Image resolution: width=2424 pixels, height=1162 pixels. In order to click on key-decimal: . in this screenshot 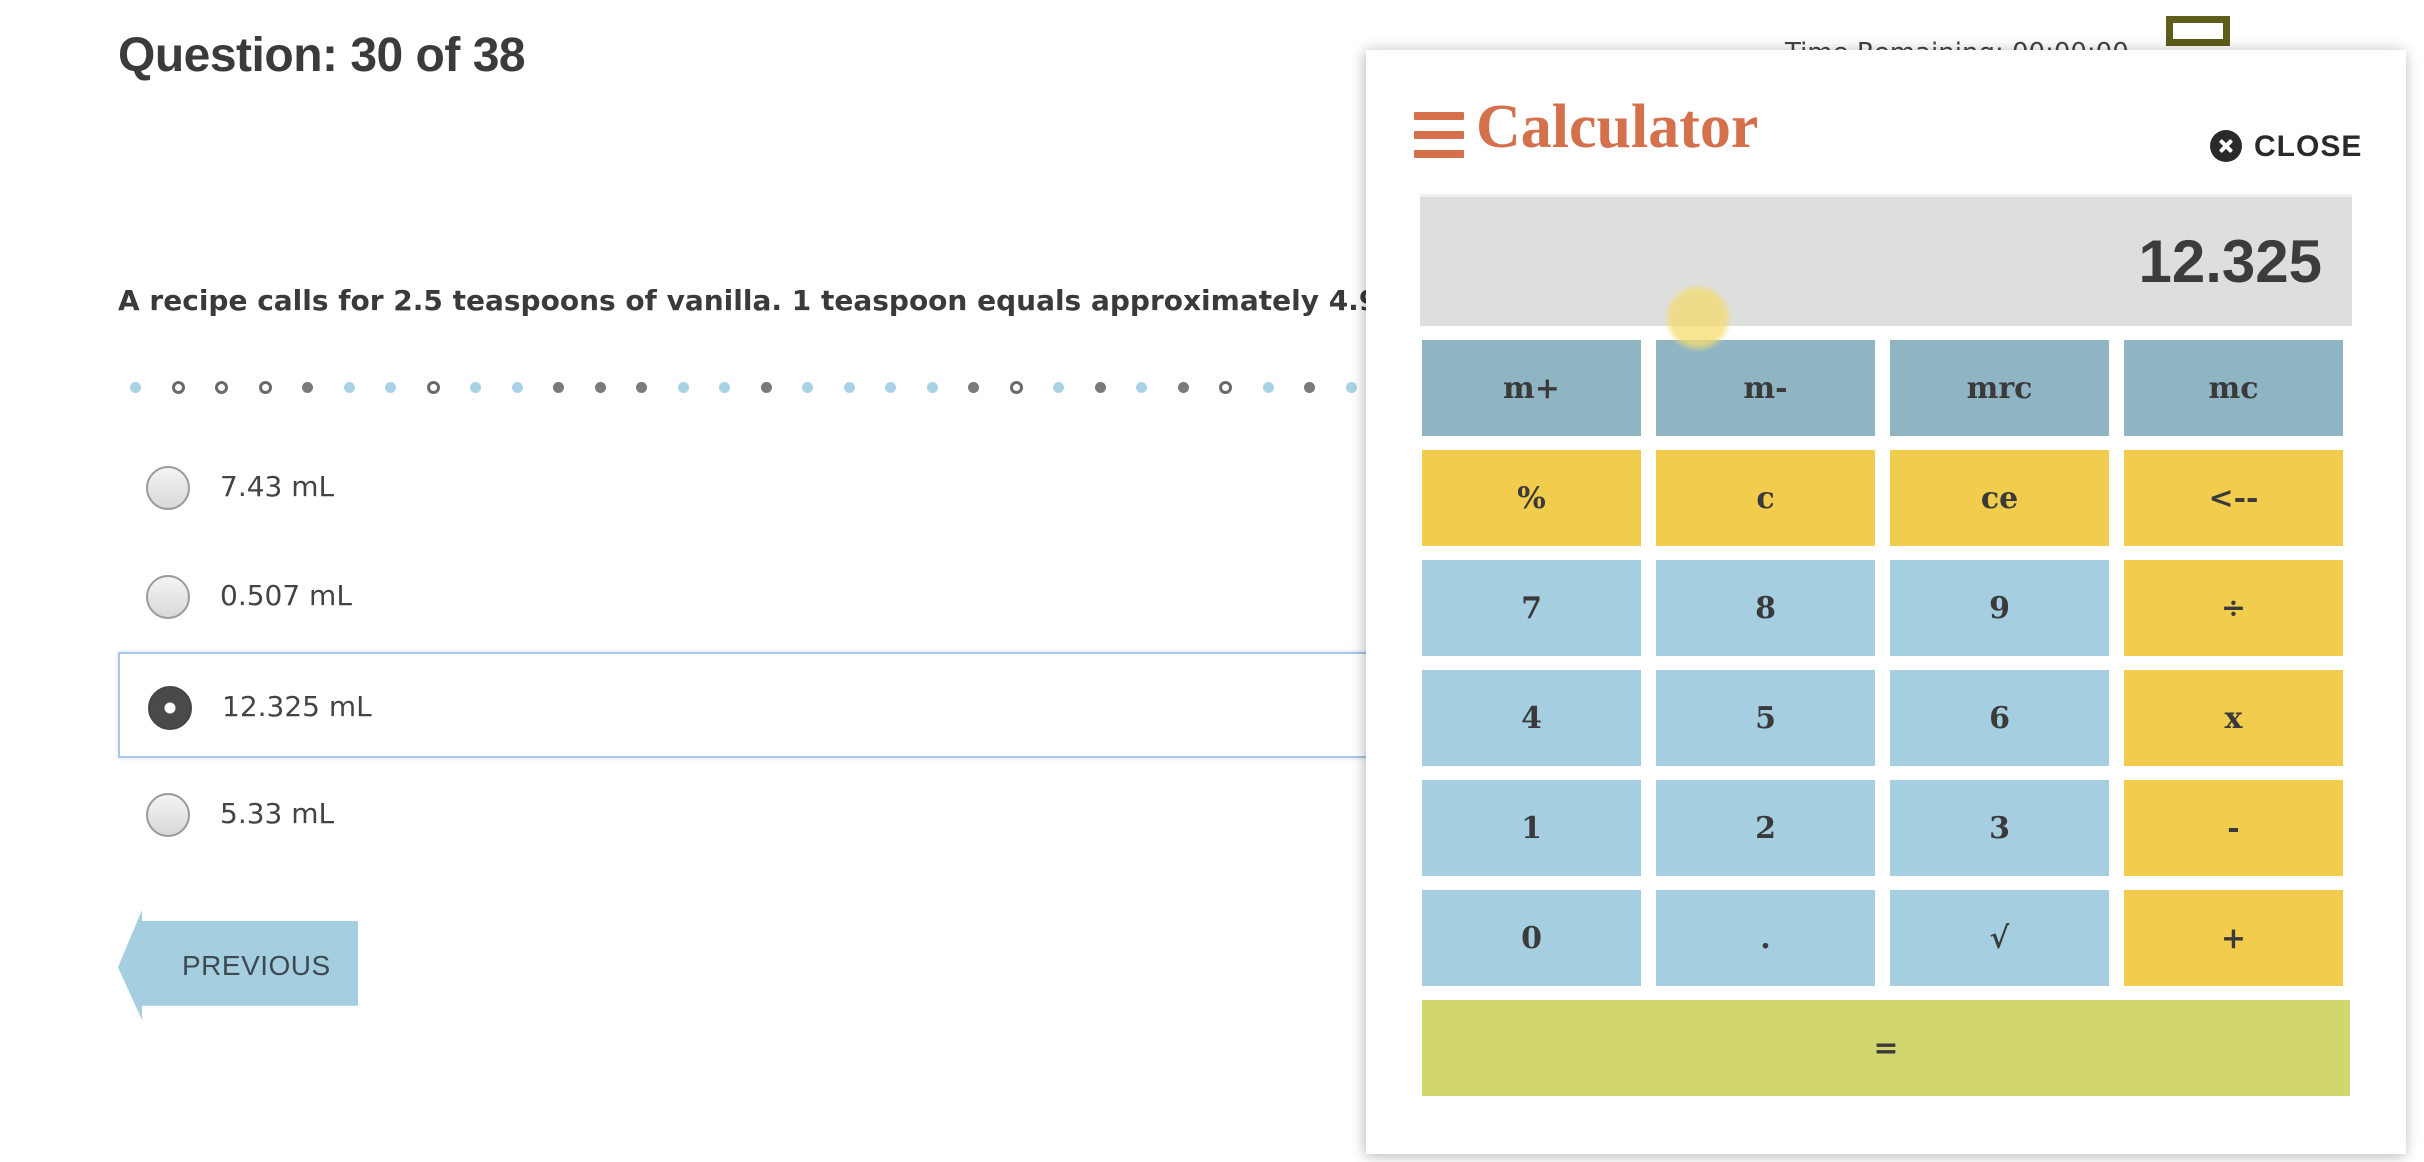, I will do `click(1765, 938)`.